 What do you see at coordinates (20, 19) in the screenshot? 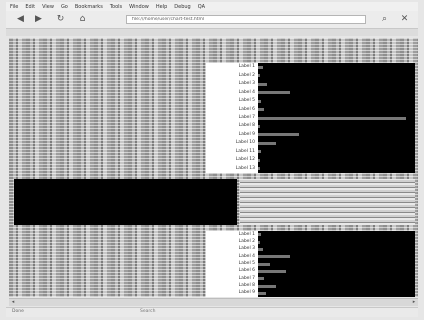
I see `back-icon: ◀` at bounding box center [20, 19].